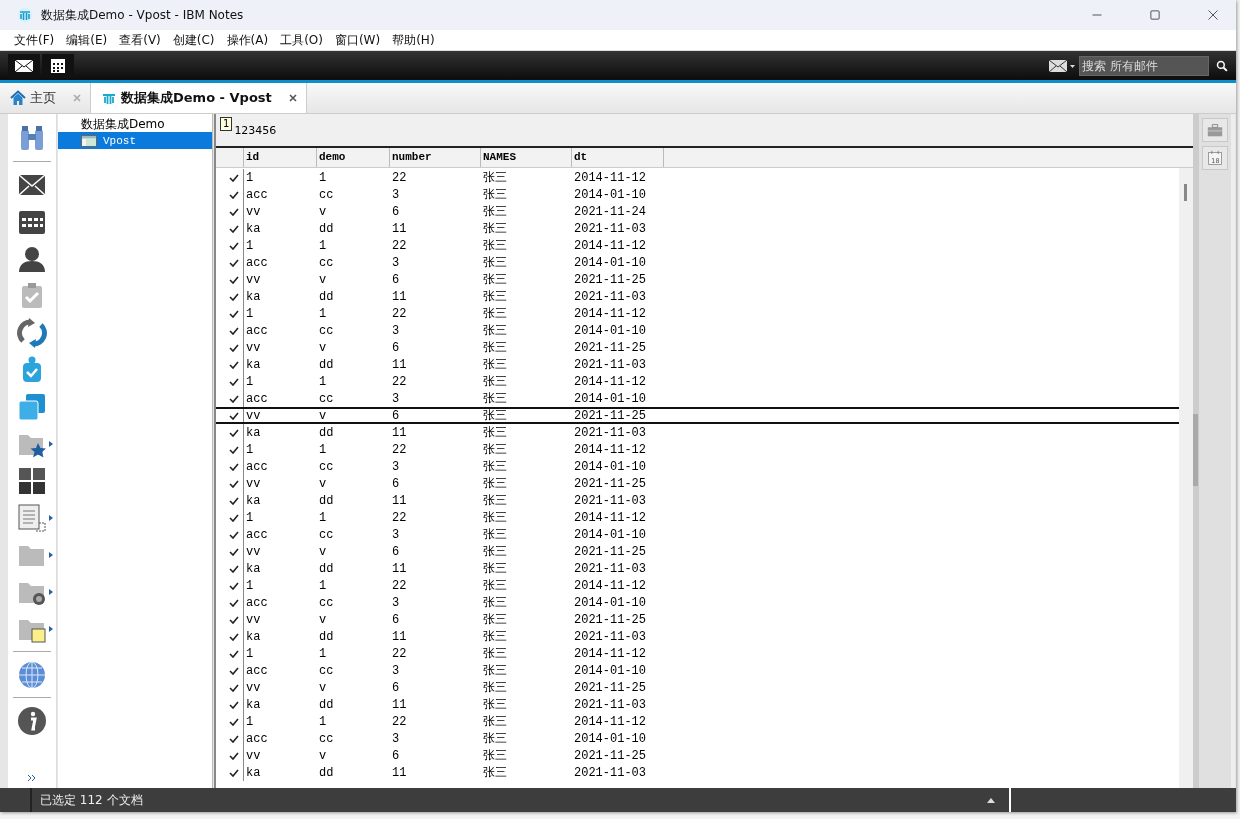  Describe the element at coordinates (292, 98) in the screenshot. I see `close-icon` at that location.